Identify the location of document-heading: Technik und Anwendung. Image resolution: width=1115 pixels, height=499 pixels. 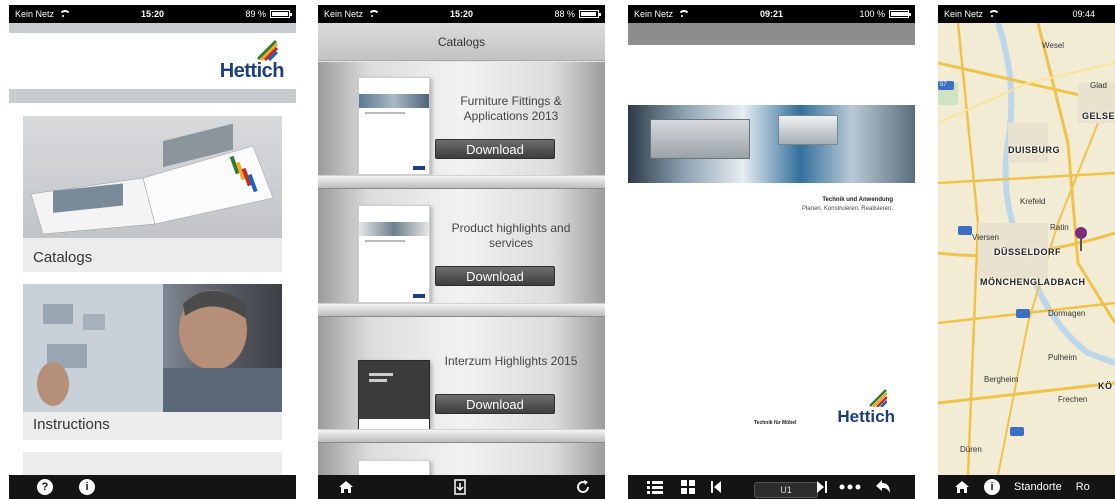
(857, 200).